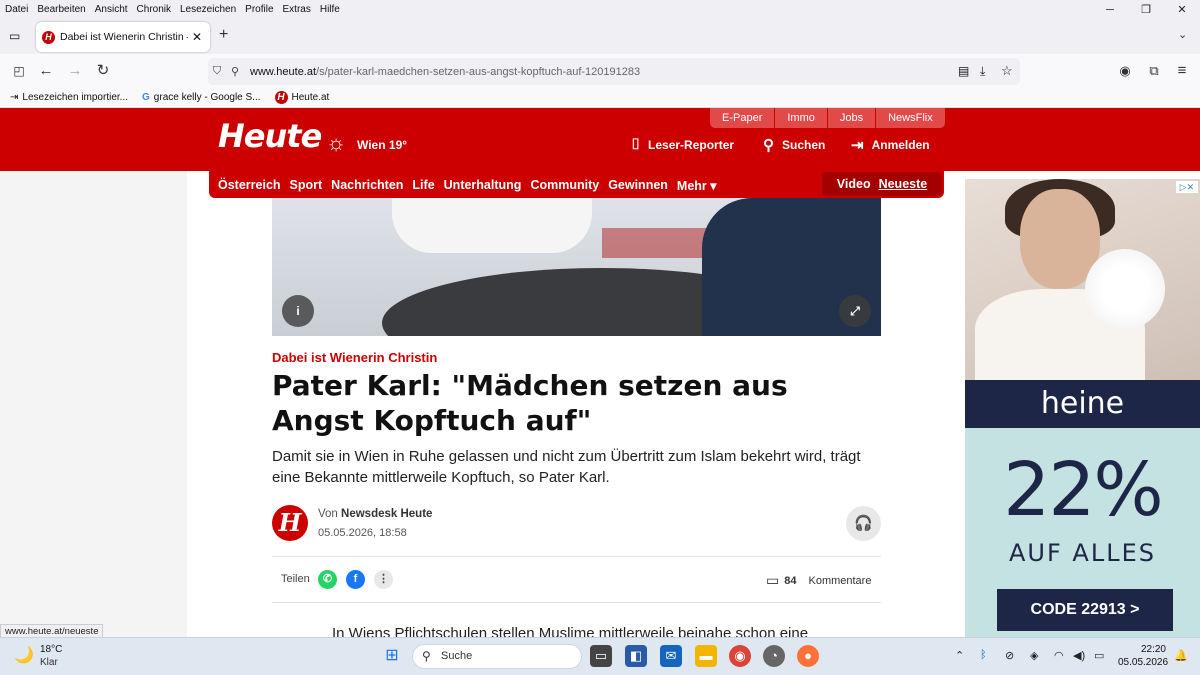 The image size is (1200, 675). I want to click on nav-sport: Sport, so click(306, 185).